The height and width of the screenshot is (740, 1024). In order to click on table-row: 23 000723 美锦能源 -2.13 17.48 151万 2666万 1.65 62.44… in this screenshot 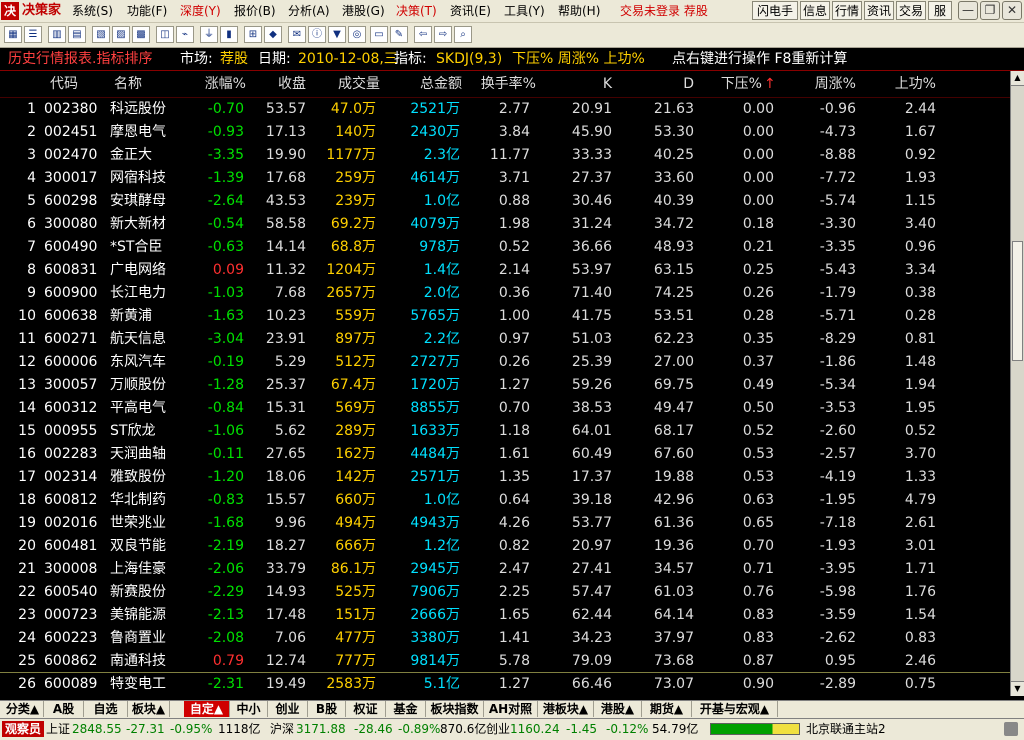, I will do `click(505, 615)`.